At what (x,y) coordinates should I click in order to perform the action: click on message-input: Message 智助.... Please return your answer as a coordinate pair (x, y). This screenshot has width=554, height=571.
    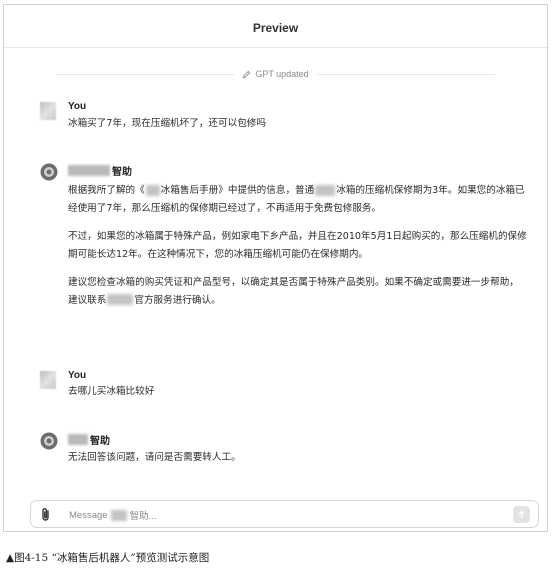
    Looking at the image, I should click on (284, 514).